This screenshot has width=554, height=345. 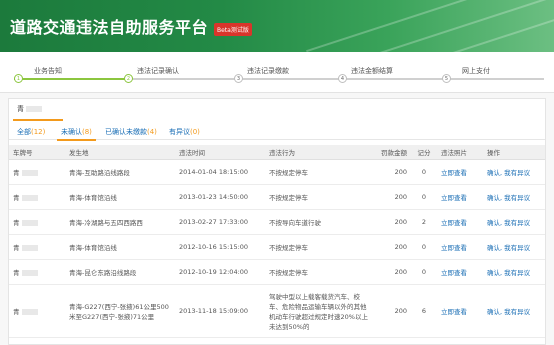 What do you see at coordinates (220, 152) in the screenshot?
I see `col-header-time: 违法时间` at bounding box center [220, 152].